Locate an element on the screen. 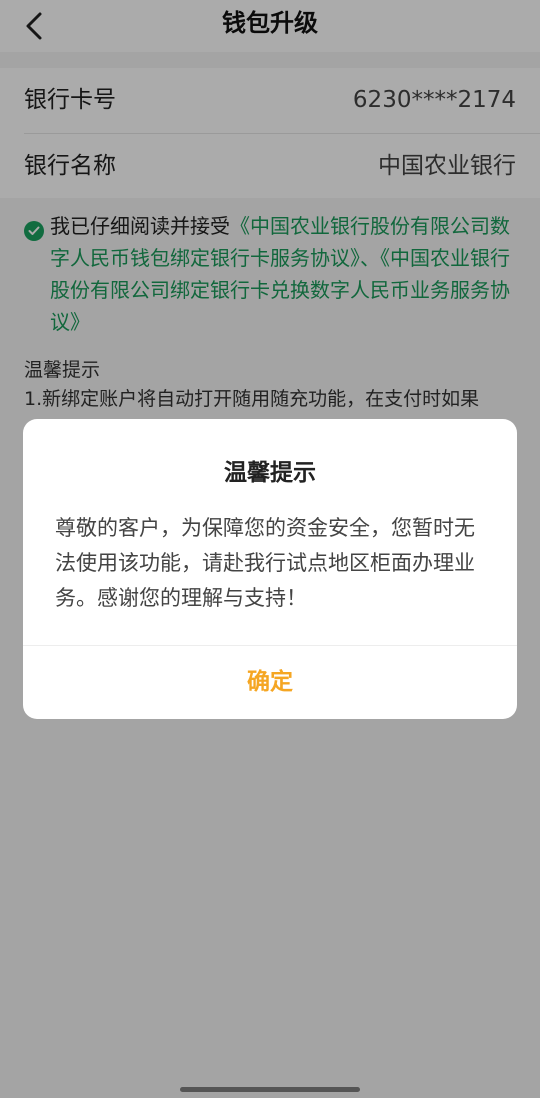 Image resolution: width=540 pixels, height=1098 pixels. dialog-title: 温馨提示 is located at coordinates (270, 473).